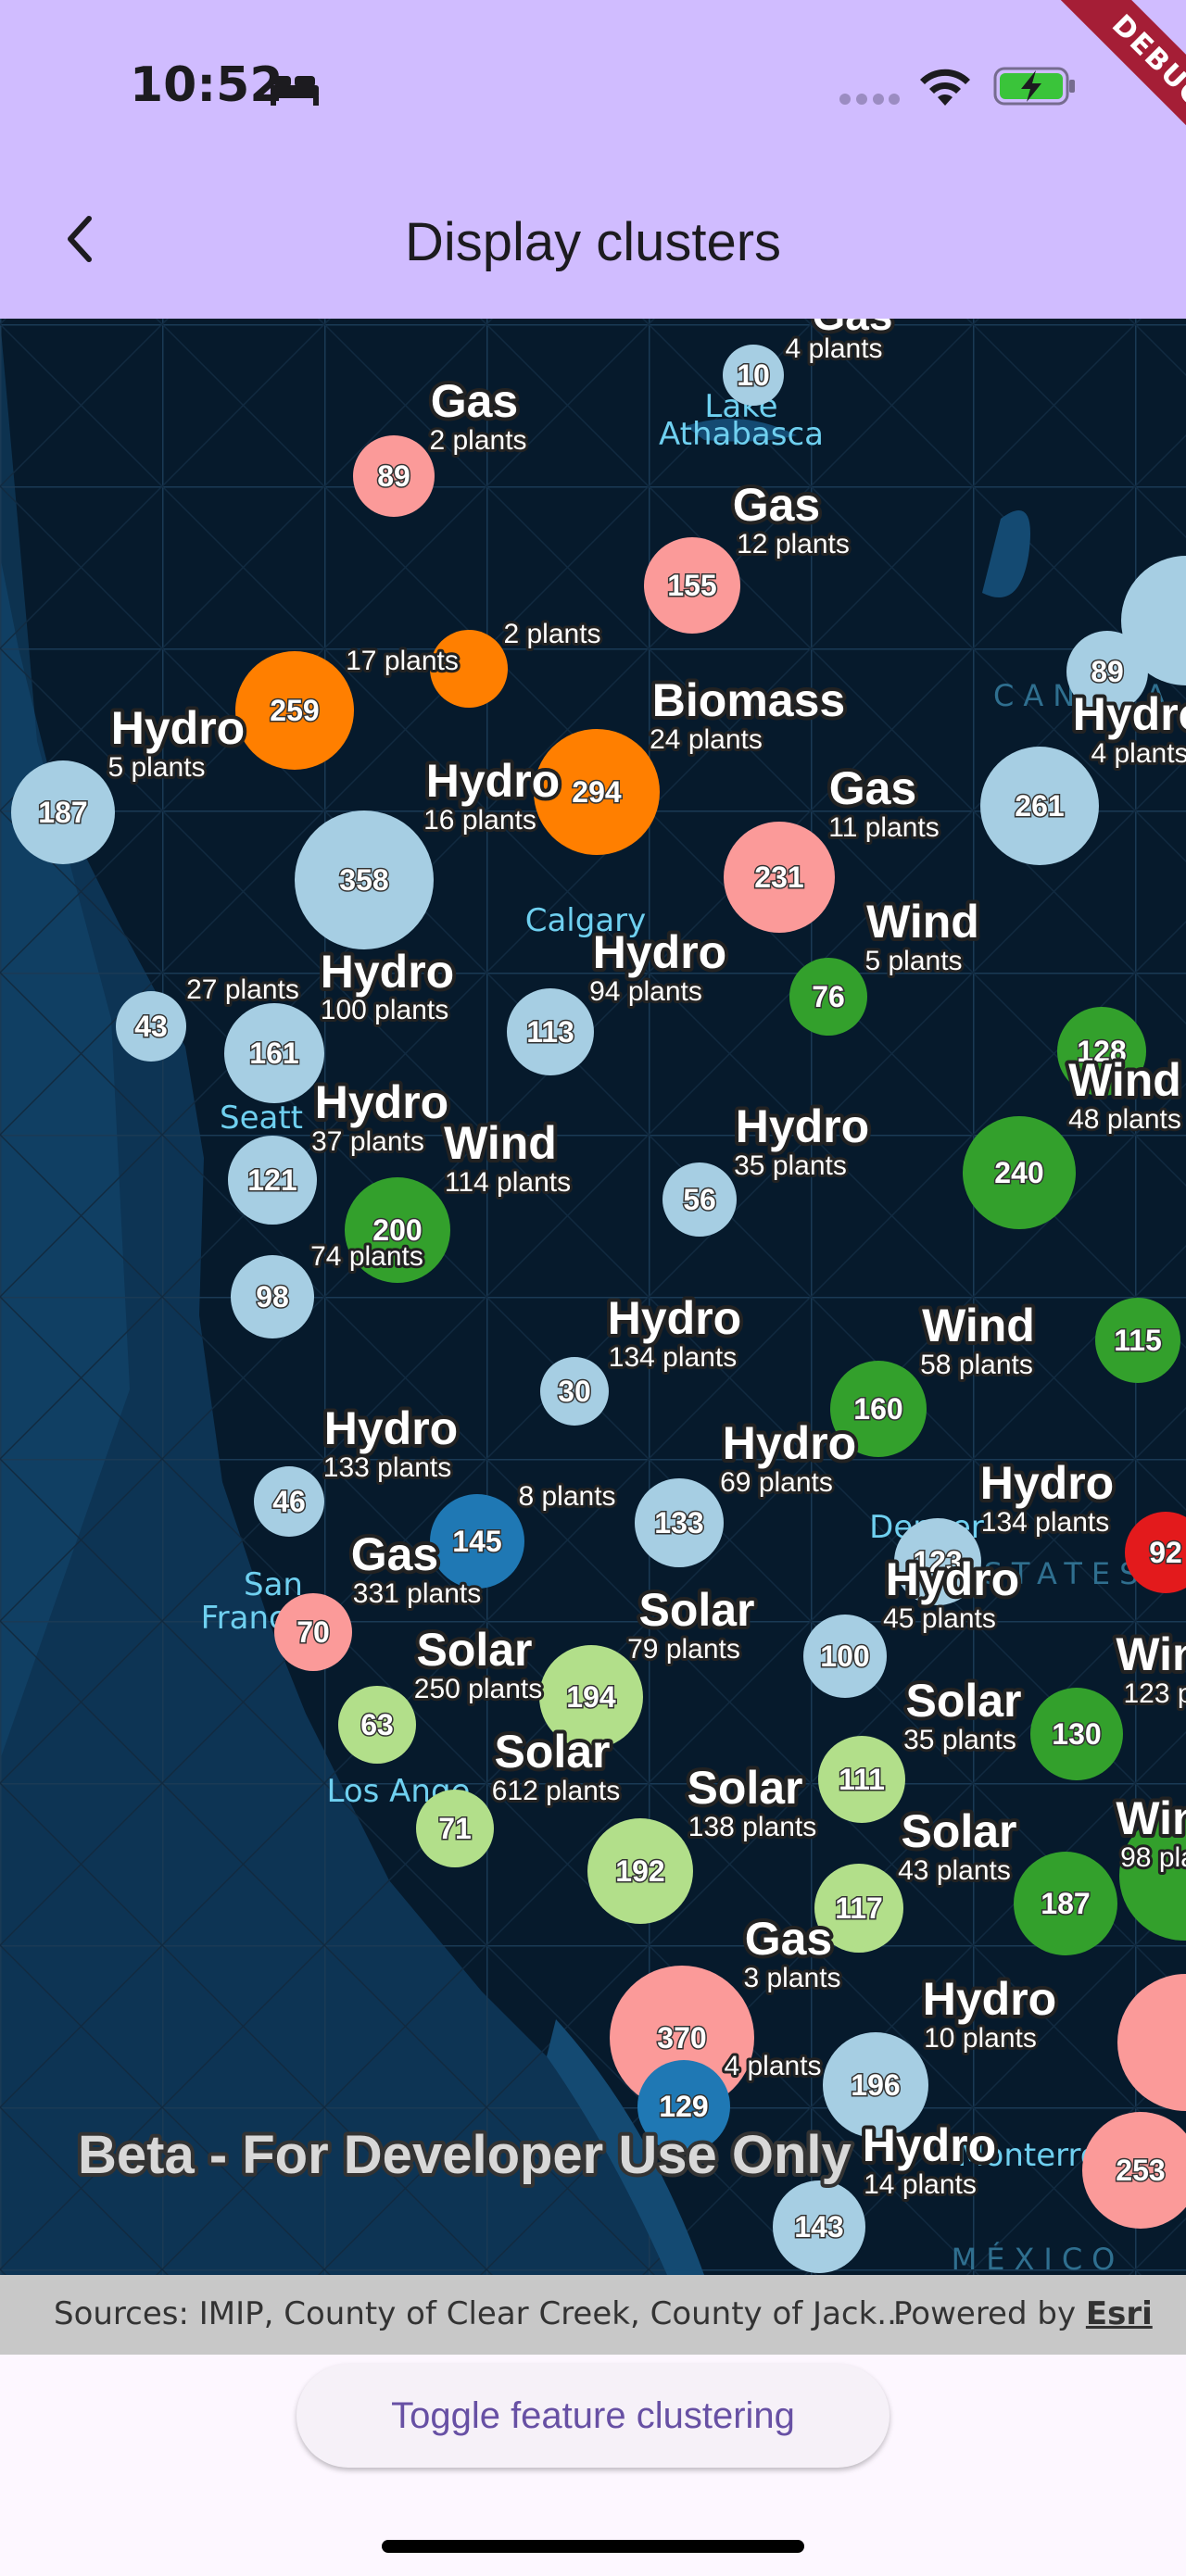  What do you see at coordinates (593, 242) in the screenshot?
I see `page-title: Display clusters` at bounding box center [593, 242].